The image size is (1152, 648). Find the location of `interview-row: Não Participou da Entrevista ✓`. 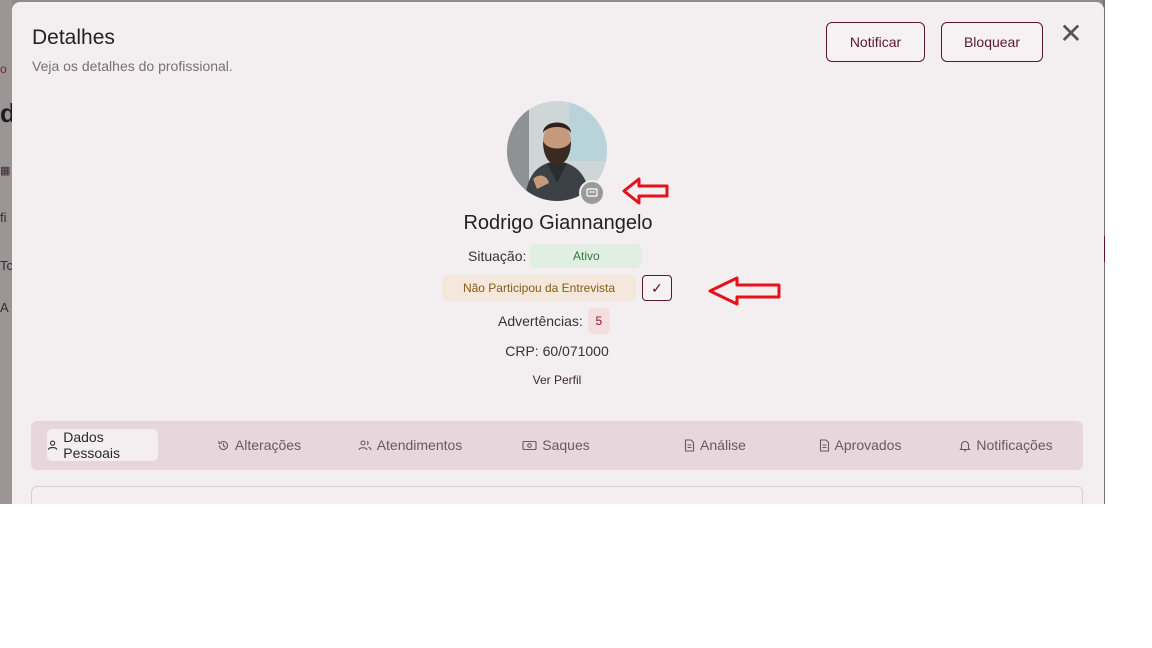

interview-row: Não Participou da Entrevista ✓ is located at coordinates (557, 288).